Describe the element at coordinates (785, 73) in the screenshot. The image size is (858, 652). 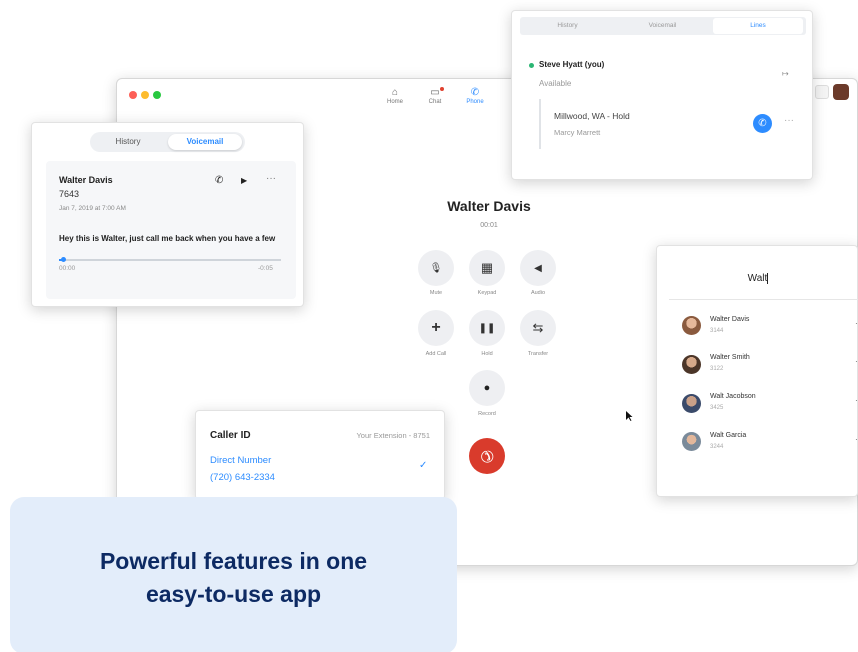
I see `forward-icon: ↦` at that location.